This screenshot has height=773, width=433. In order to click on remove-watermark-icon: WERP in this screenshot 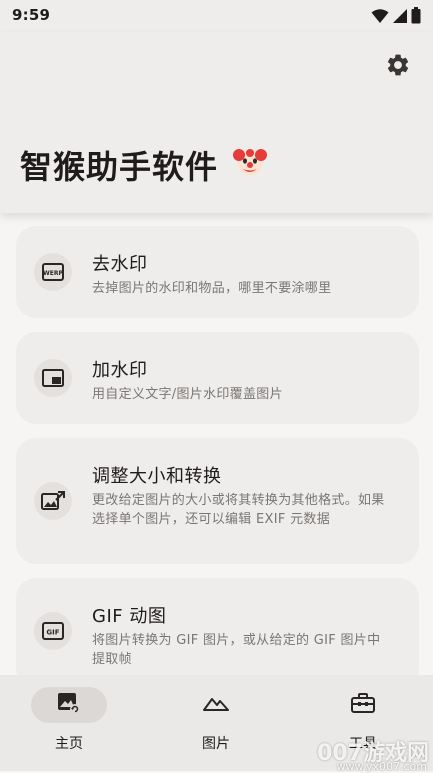, I will do `click(53, 272)`.